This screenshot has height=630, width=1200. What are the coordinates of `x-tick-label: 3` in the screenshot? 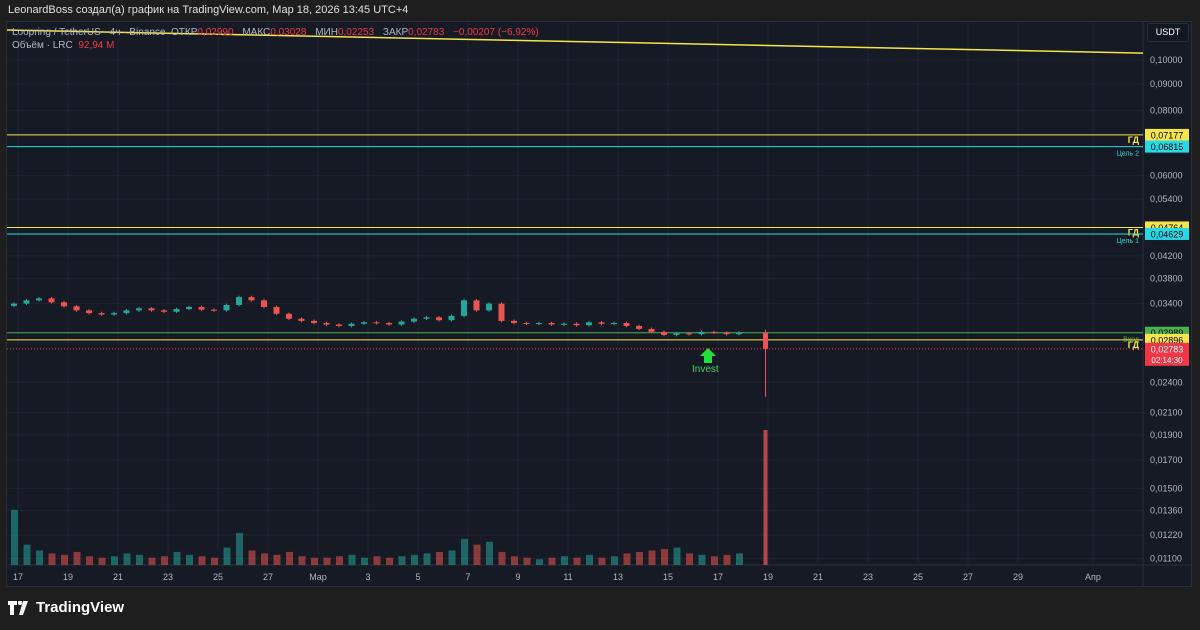 It's located at (367, 577).